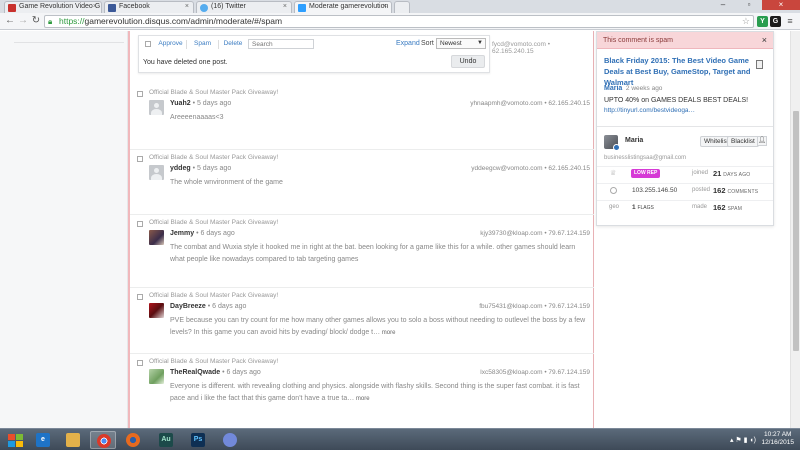  Describe the element at coordinates (530, 168) in the screenshot. I see `comment-email-ip: yddeegcw@vomoto.com • 62.165.240.15` at that location.